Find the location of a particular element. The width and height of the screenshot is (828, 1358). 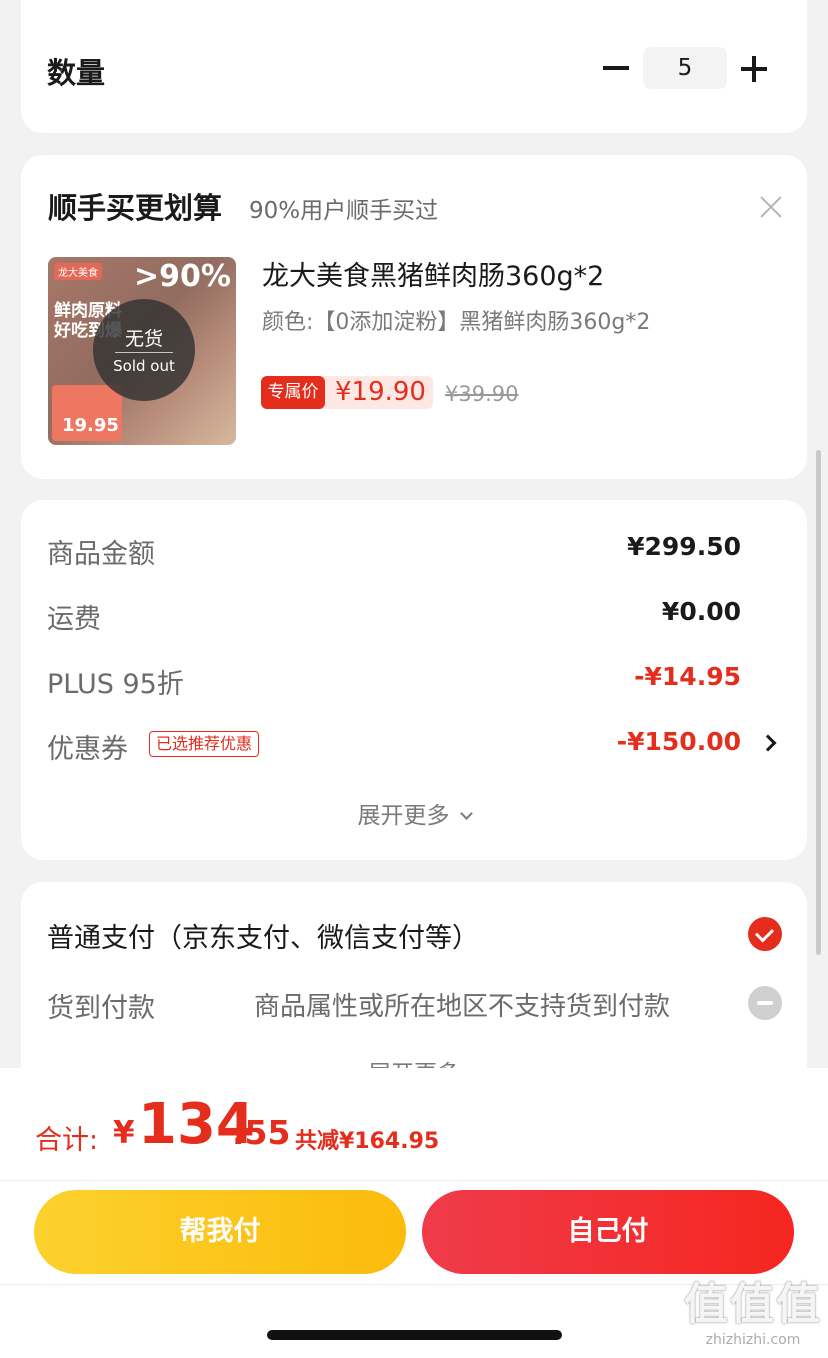

quantity-label: 数量 is located at coordinates (76, 73).